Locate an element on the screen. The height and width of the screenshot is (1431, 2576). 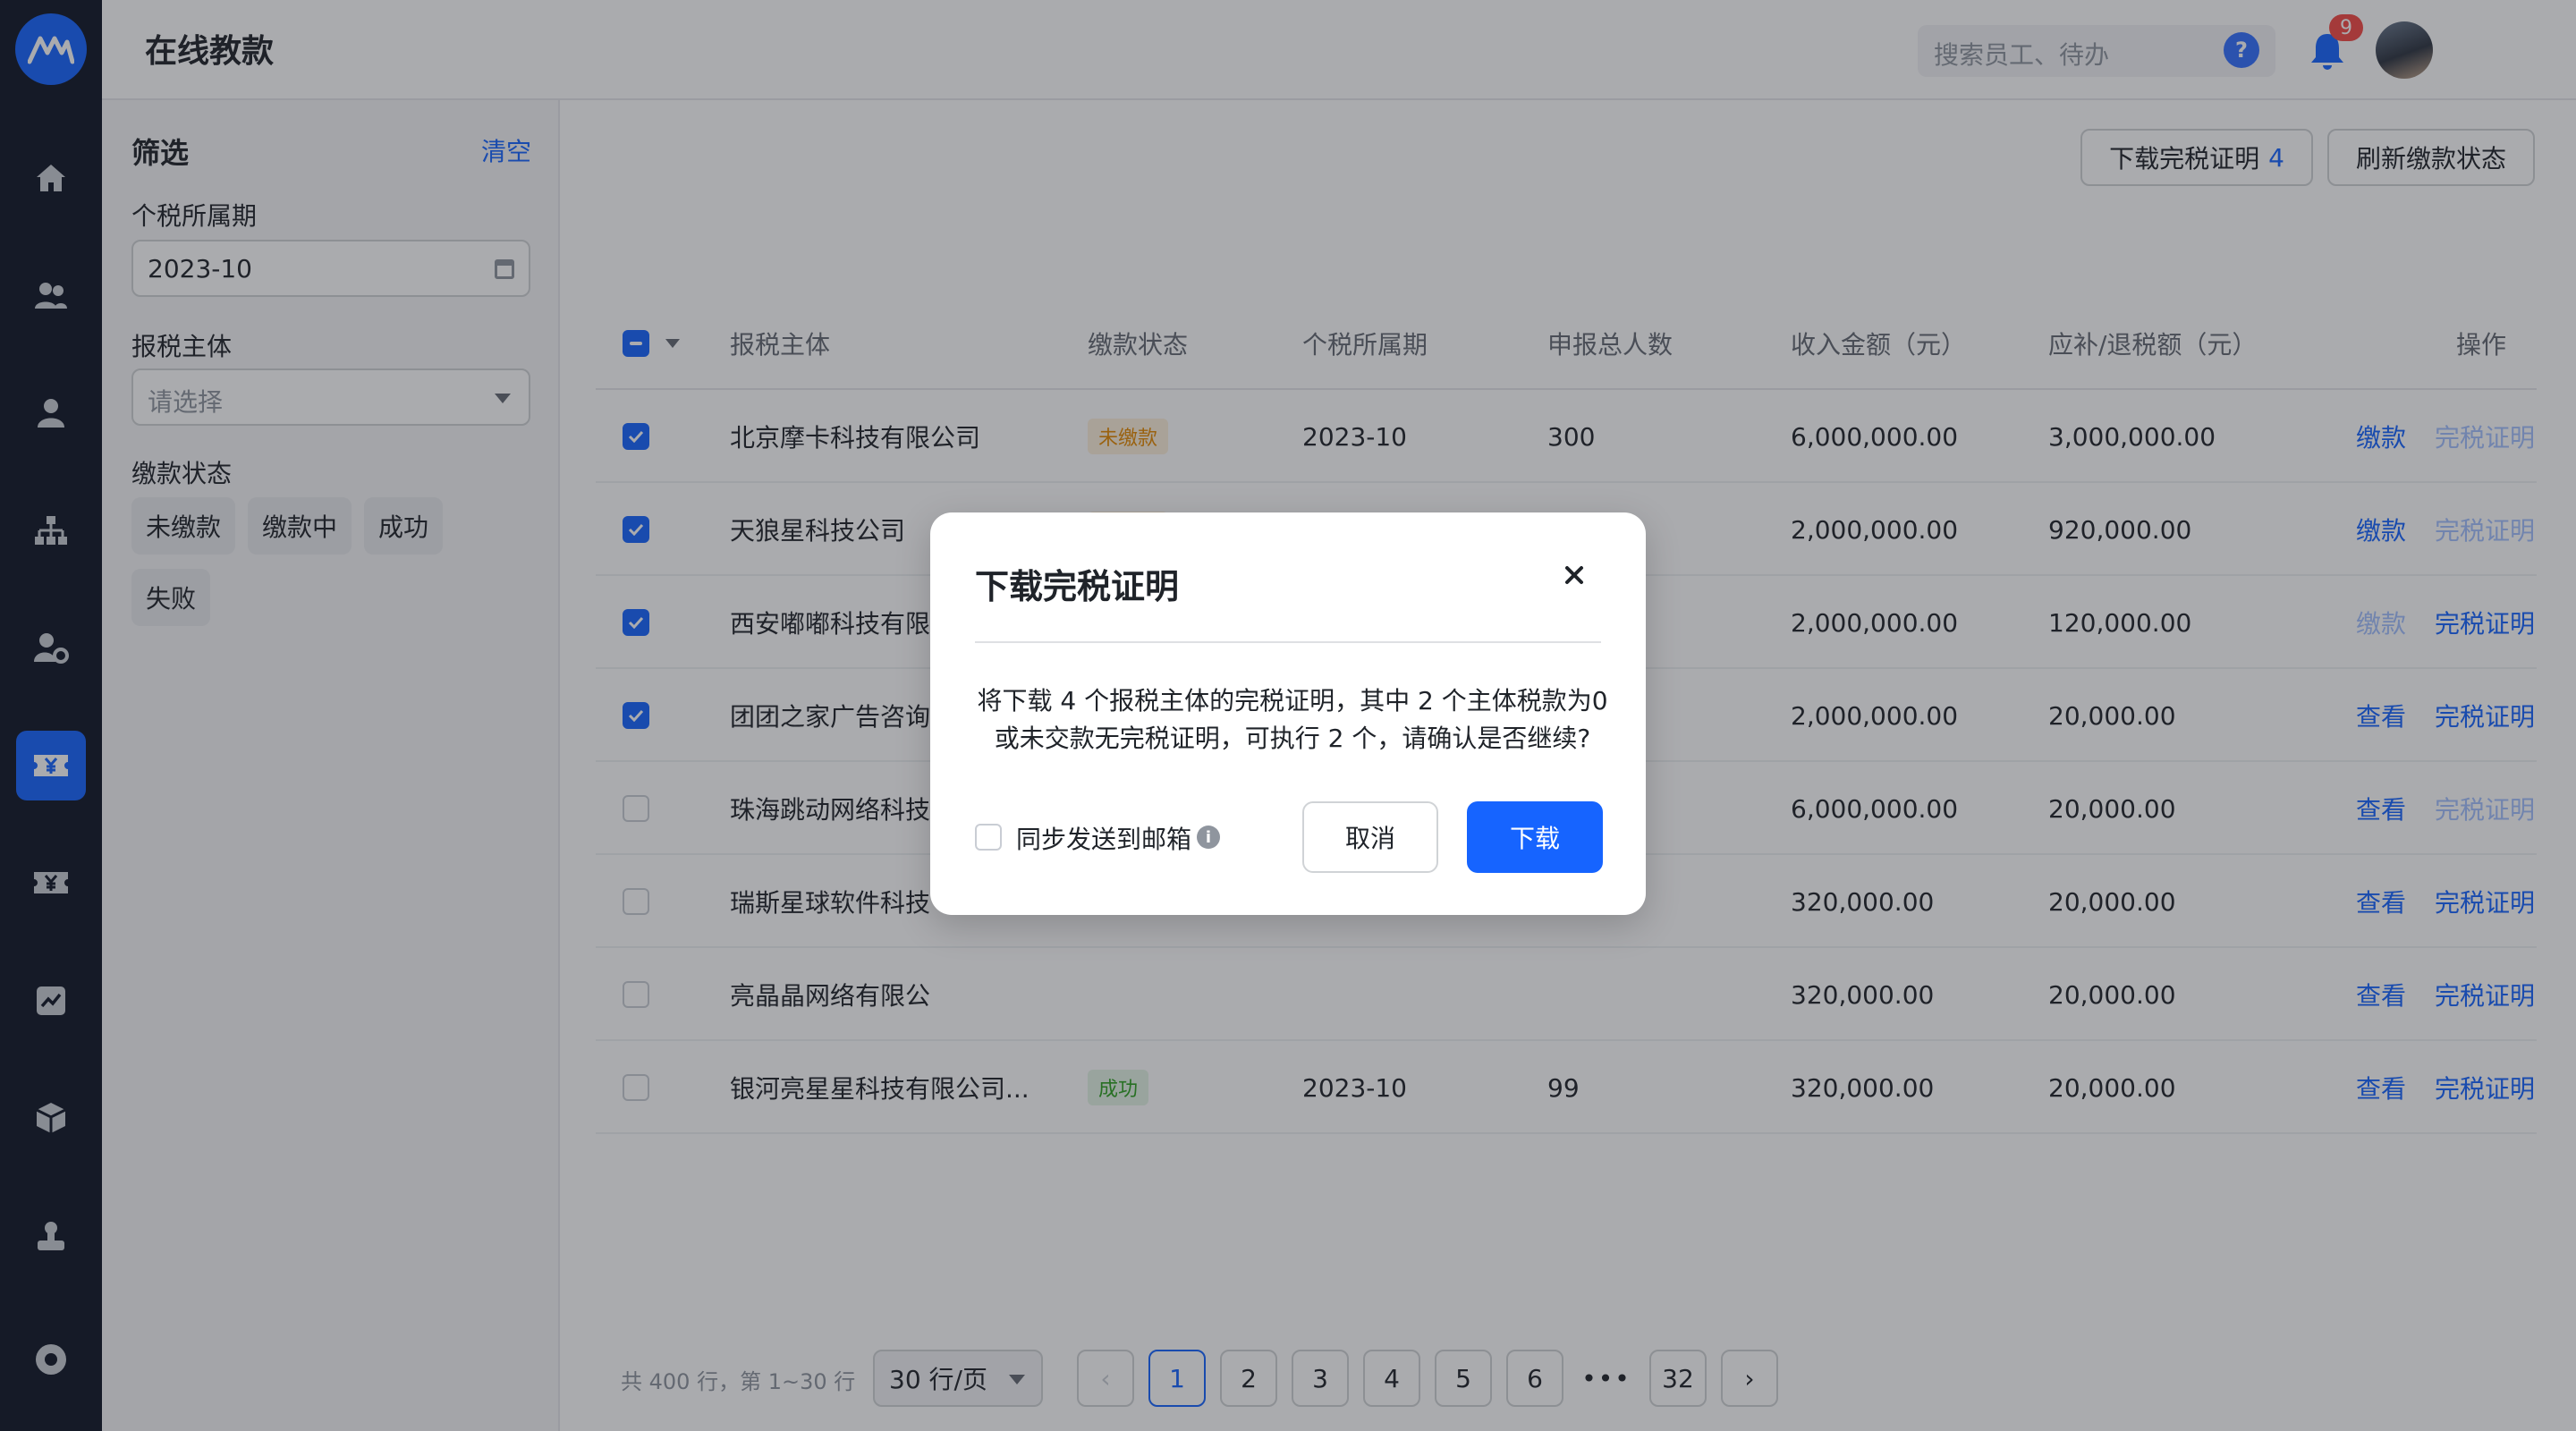
dialog-title: 下载完税证明 is located at coordinates (1077, 586).